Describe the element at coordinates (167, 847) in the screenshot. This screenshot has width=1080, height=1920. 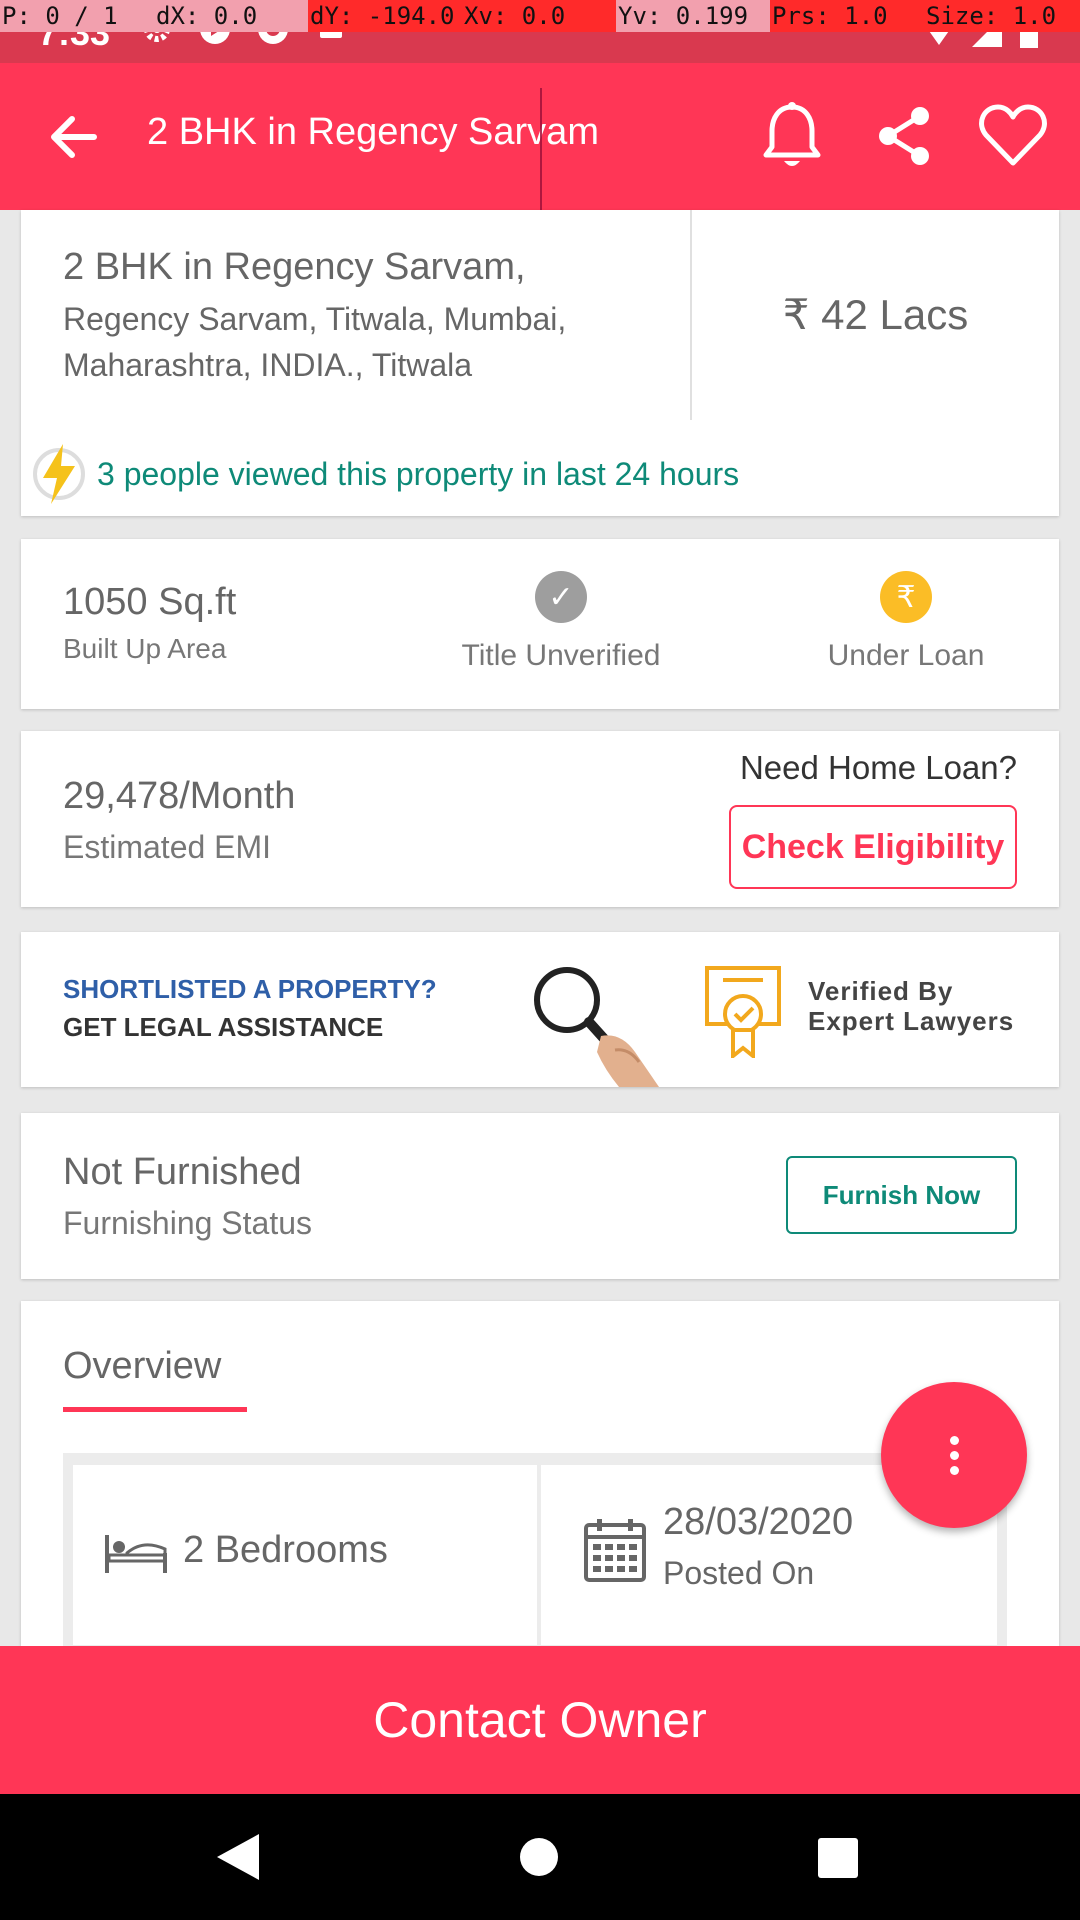
I see `emi-label: Estimated EMI` at that location.